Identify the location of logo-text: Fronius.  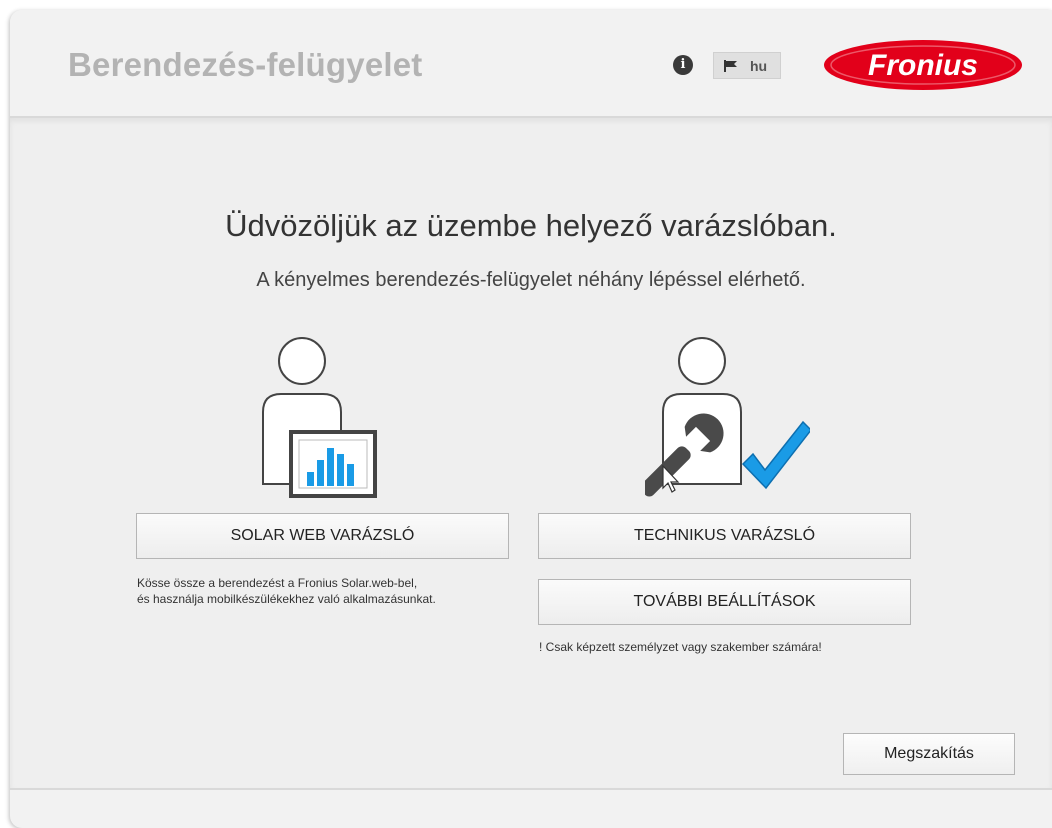
(923, 65).